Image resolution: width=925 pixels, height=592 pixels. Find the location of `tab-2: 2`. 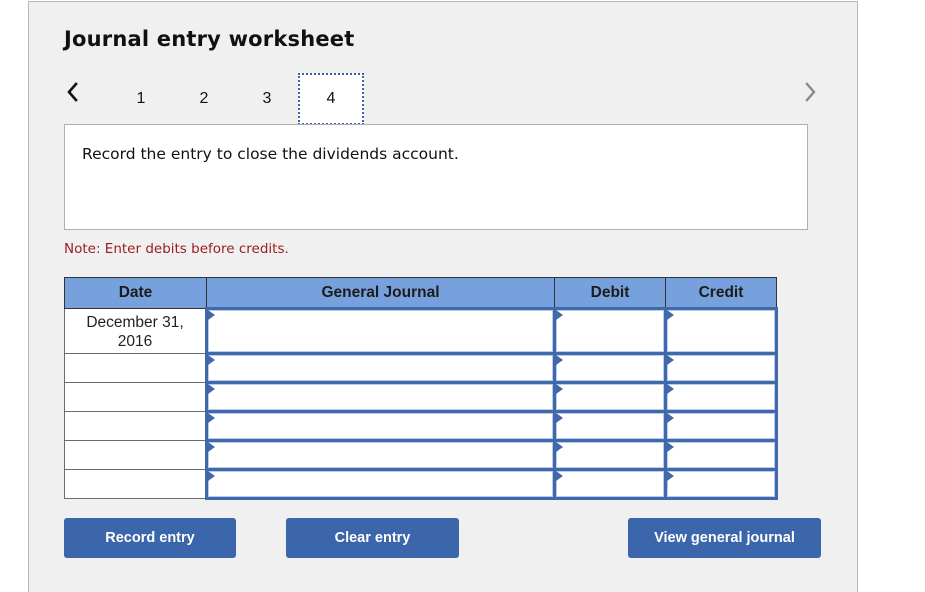

tab-2: 2 is located at coordinates (204, 99).